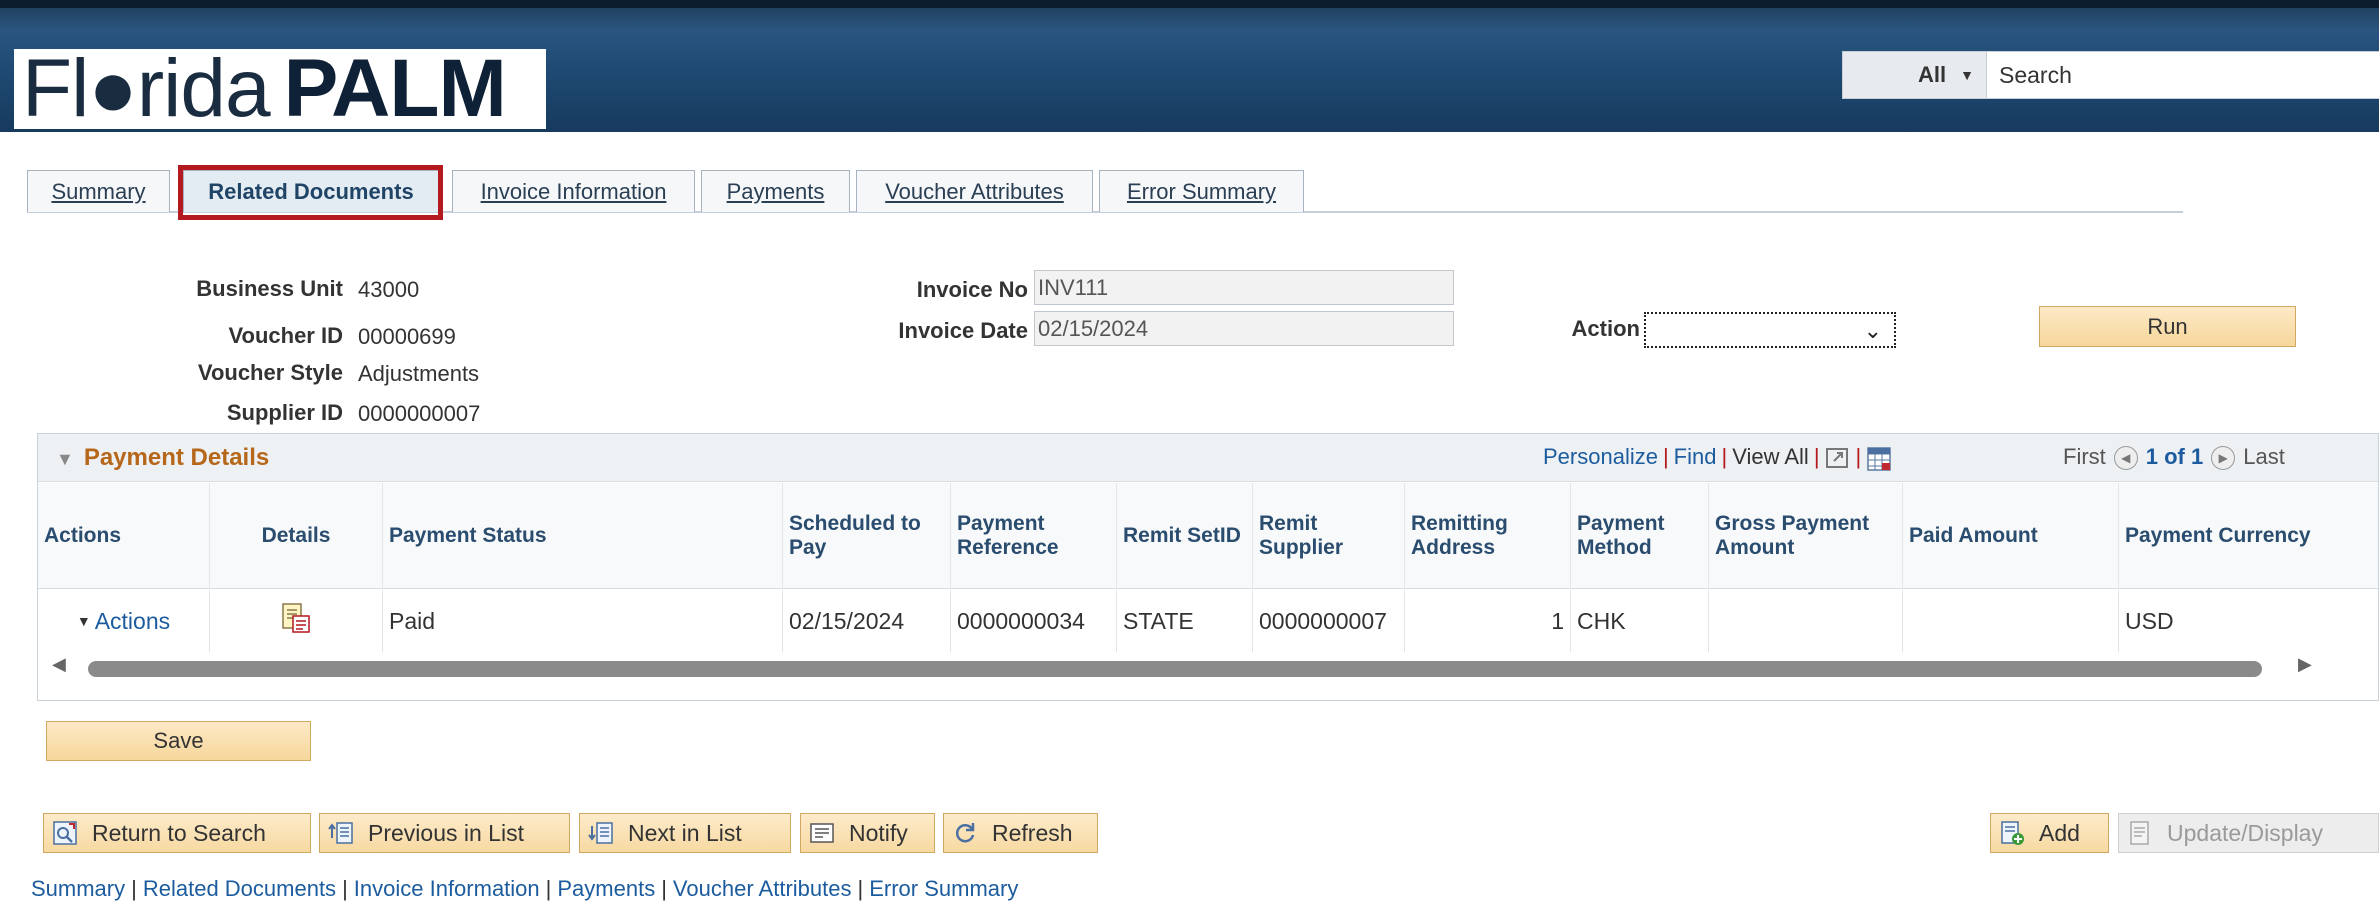  Describe the element at coordinates (1879, 458) in the screenshot. I see `download-spreadsheet-icon` at that location.